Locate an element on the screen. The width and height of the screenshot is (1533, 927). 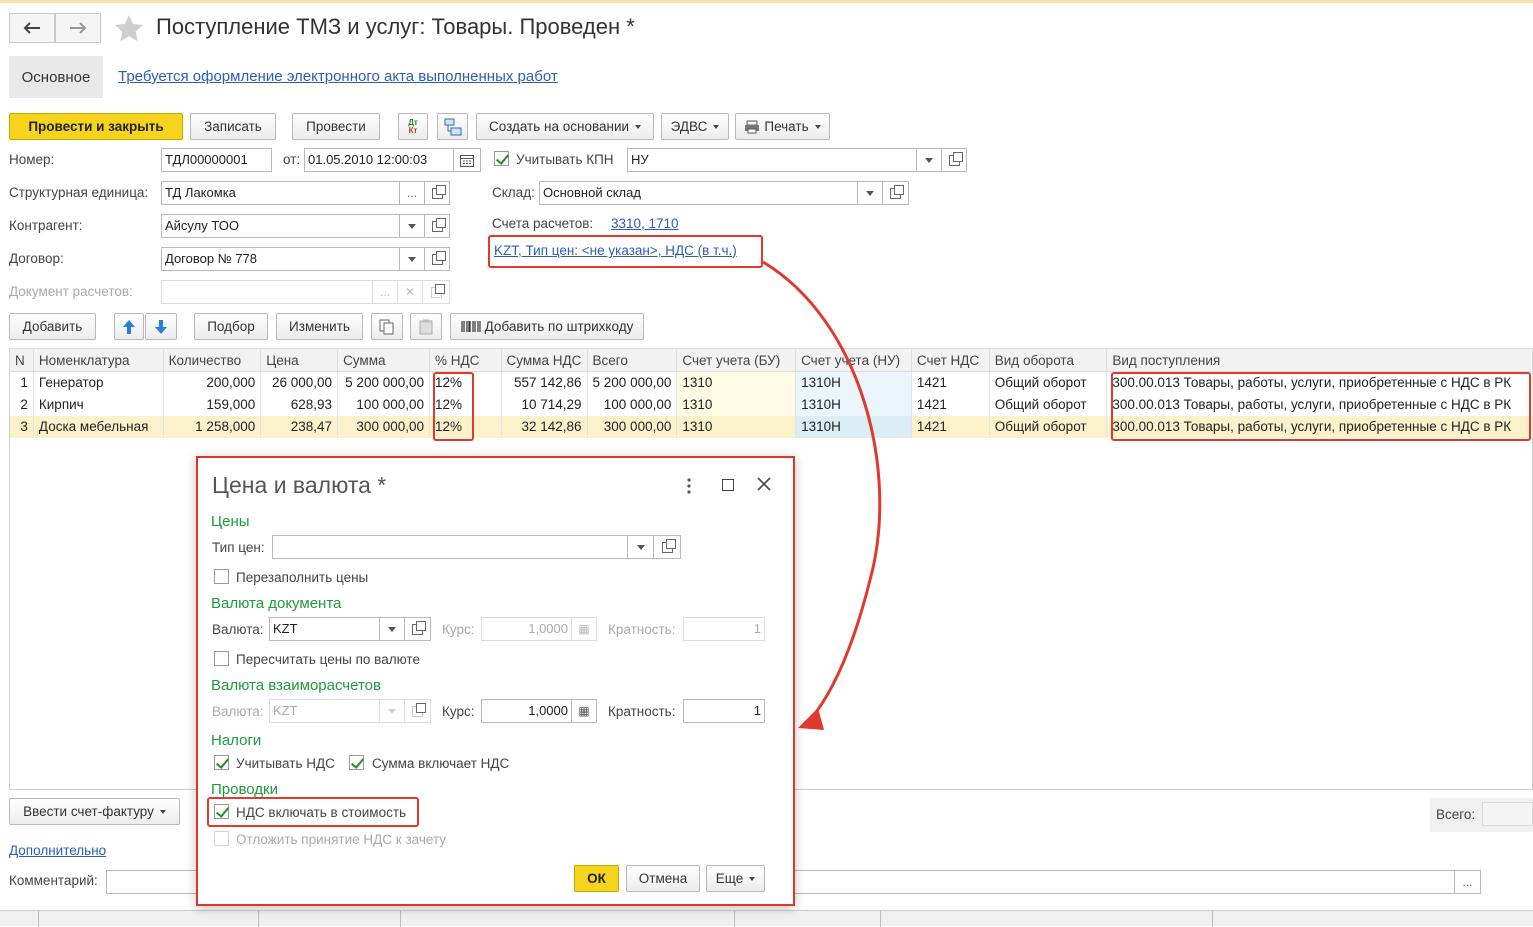
refill-prices-checkbox is located at coordinates (221, 576).